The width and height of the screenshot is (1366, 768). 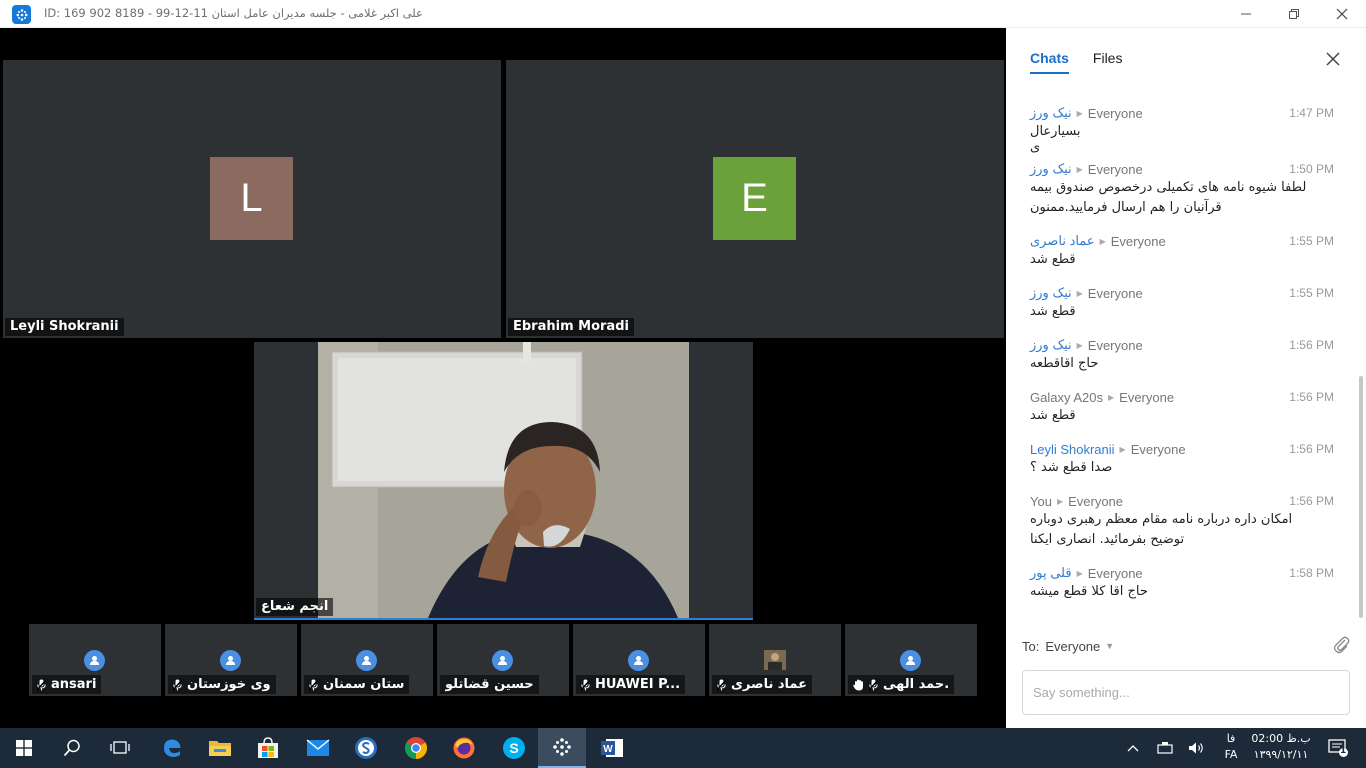 I want to click on participant-avatar: L, so click(x=251, y=198).